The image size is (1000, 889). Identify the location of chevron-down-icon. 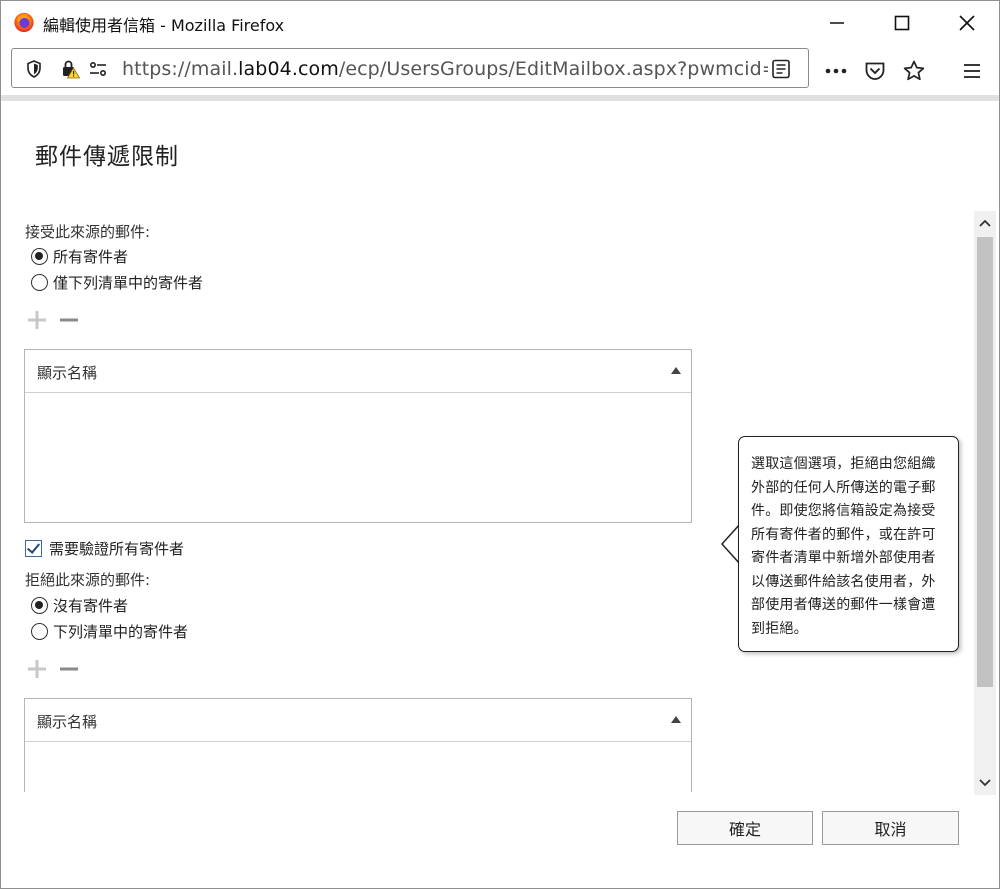
(985, 783).